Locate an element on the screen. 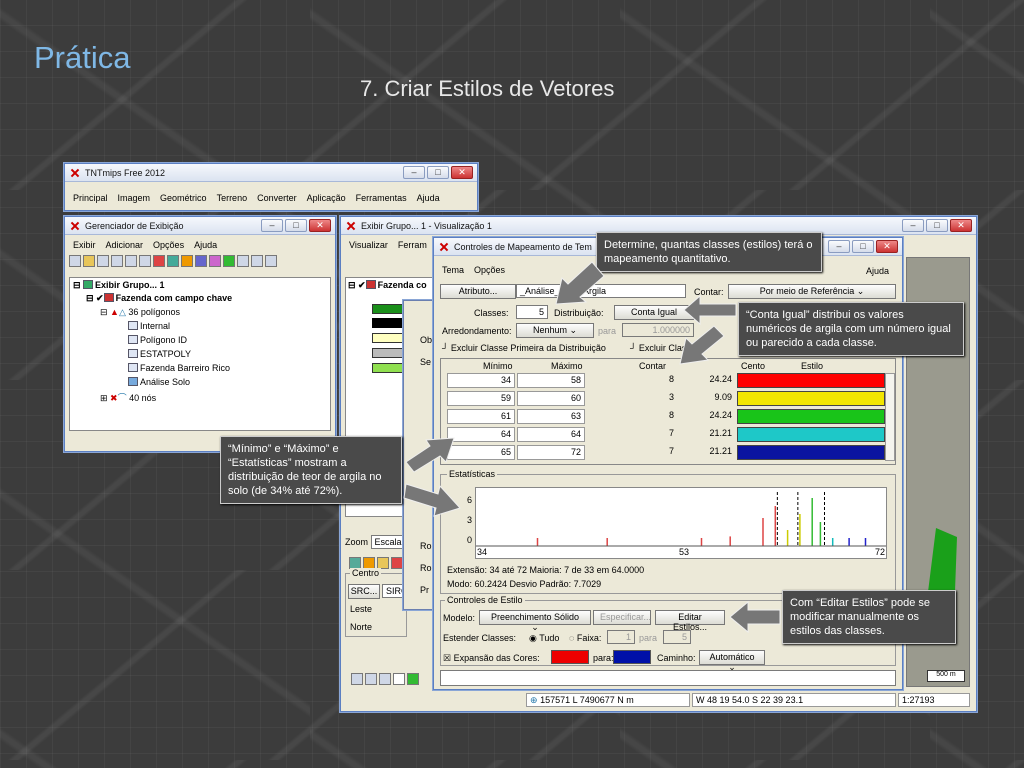 This screenshot has height=768, width=1024. table-row: 61 63 8 24.24 is located at coordinates (669, 416).